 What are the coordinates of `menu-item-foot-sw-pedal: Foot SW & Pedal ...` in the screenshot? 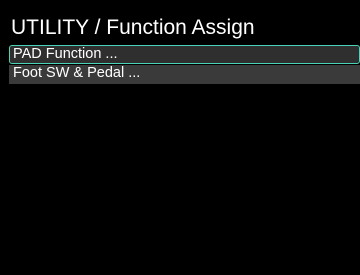 It's located at (184, 74).